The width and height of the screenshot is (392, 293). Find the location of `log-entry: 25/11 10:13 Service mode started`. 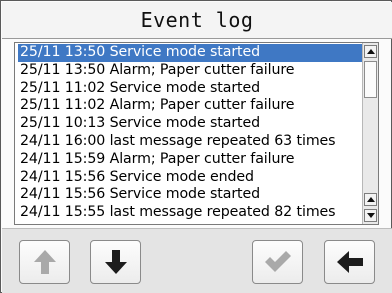

log-entry: 25/11 10:13 Service mode started is located at coordinates (193, 124).